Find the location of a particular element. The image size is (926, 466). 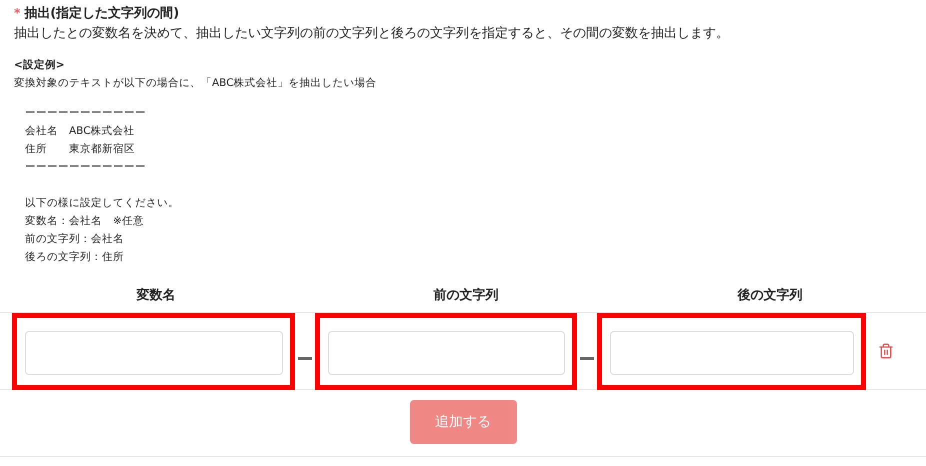

example-line: 以下の様に設定してください。 is located at coordinates (102, 203).